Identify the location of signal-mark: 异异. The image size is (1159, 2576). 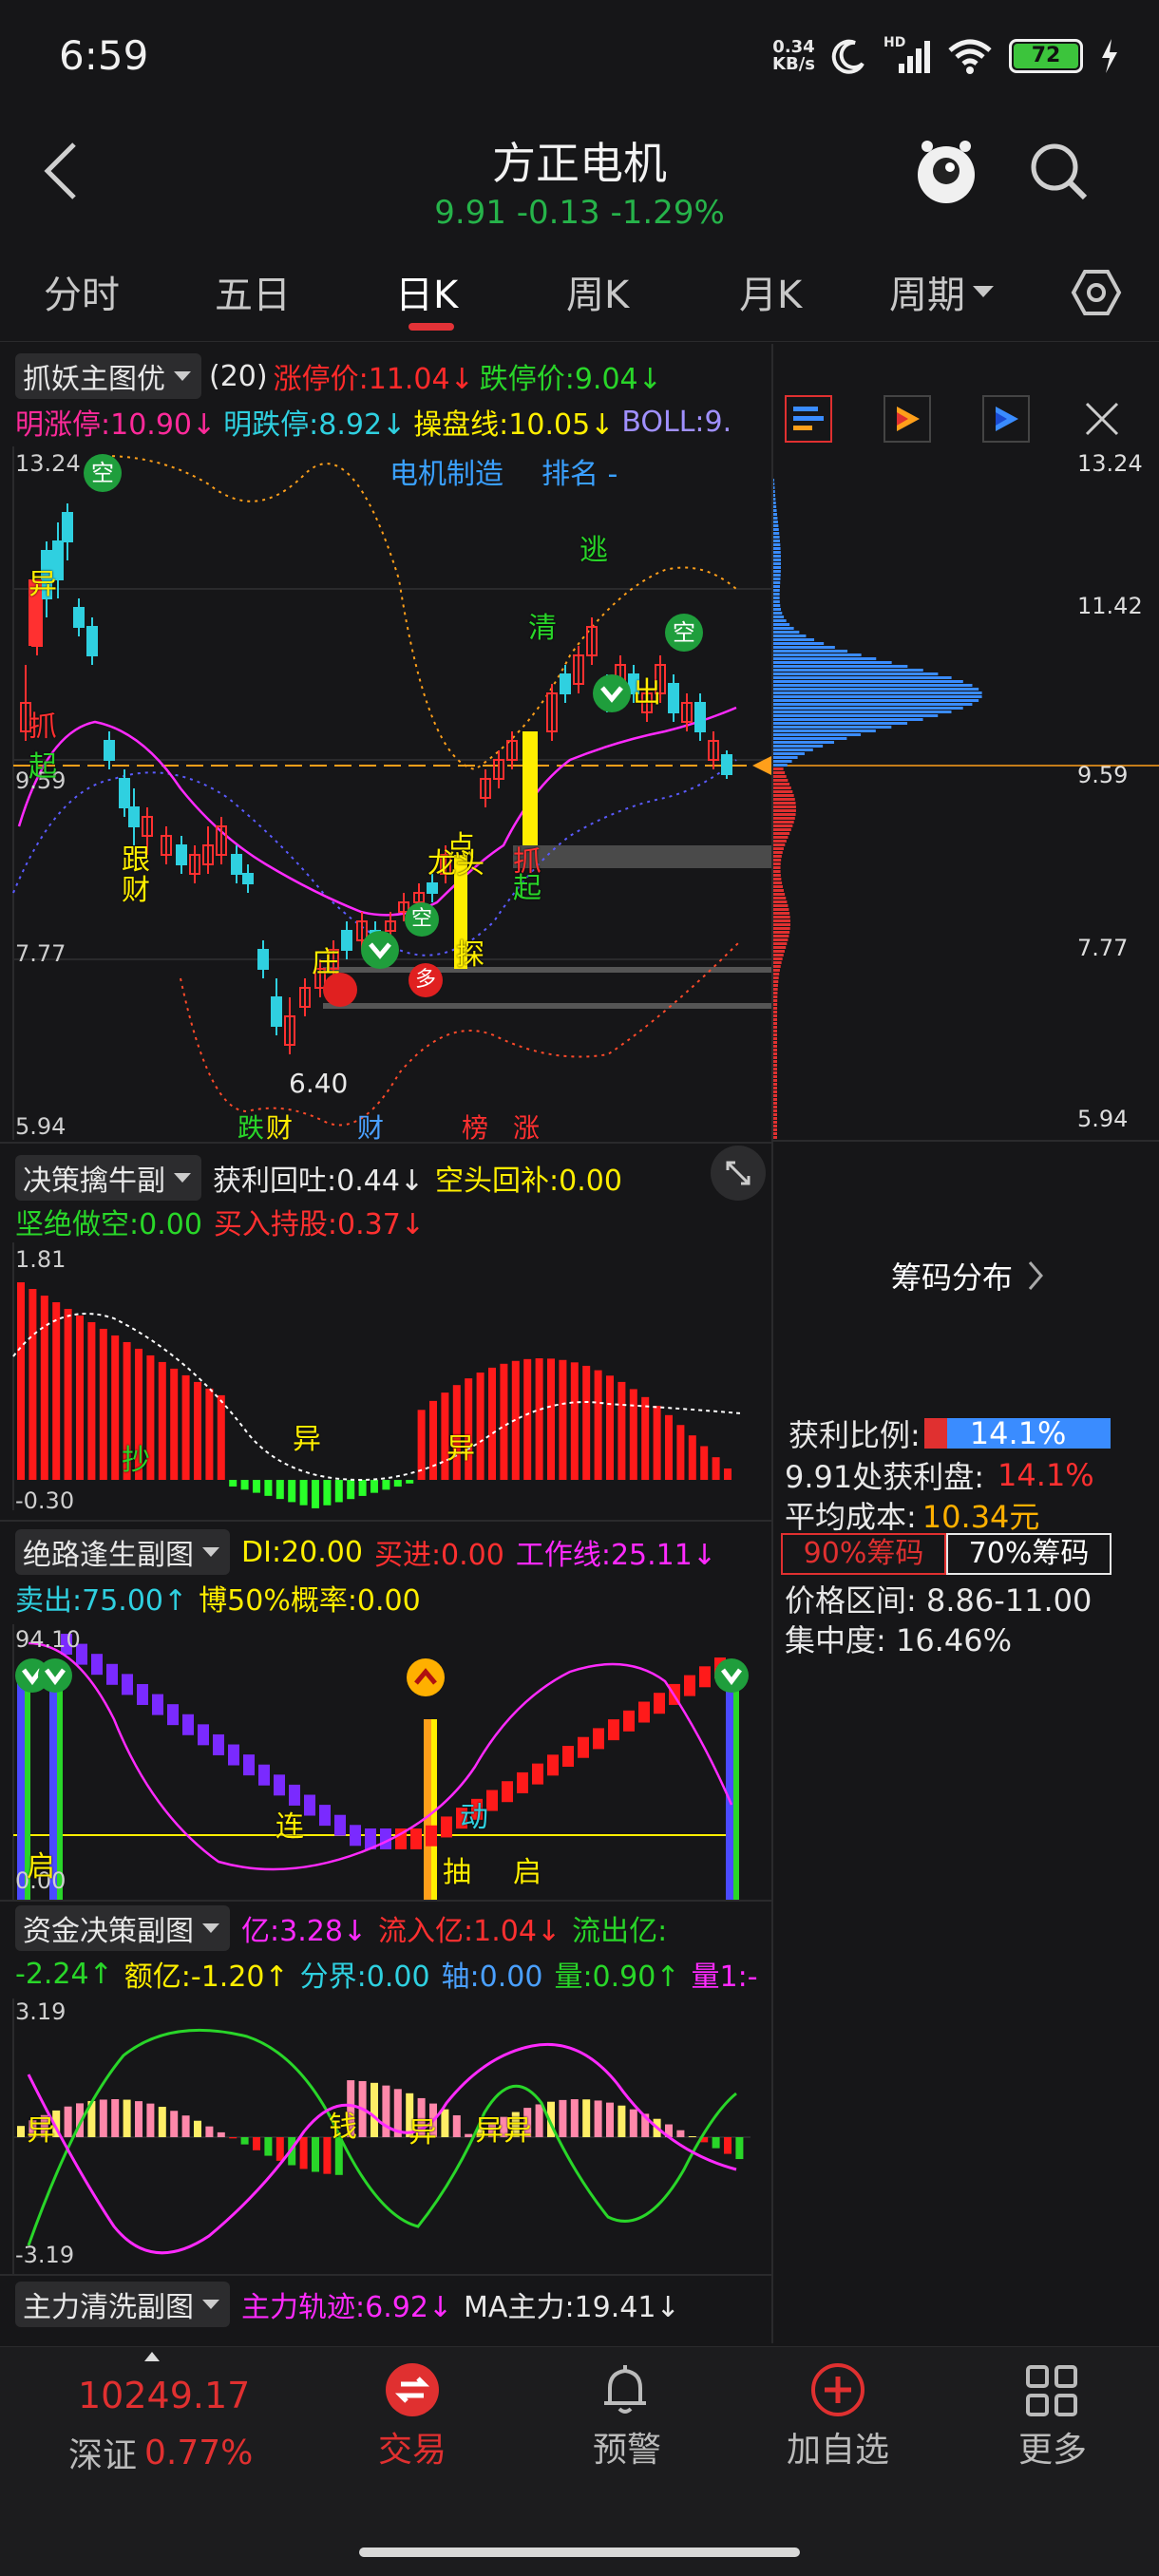
(503, 2131).